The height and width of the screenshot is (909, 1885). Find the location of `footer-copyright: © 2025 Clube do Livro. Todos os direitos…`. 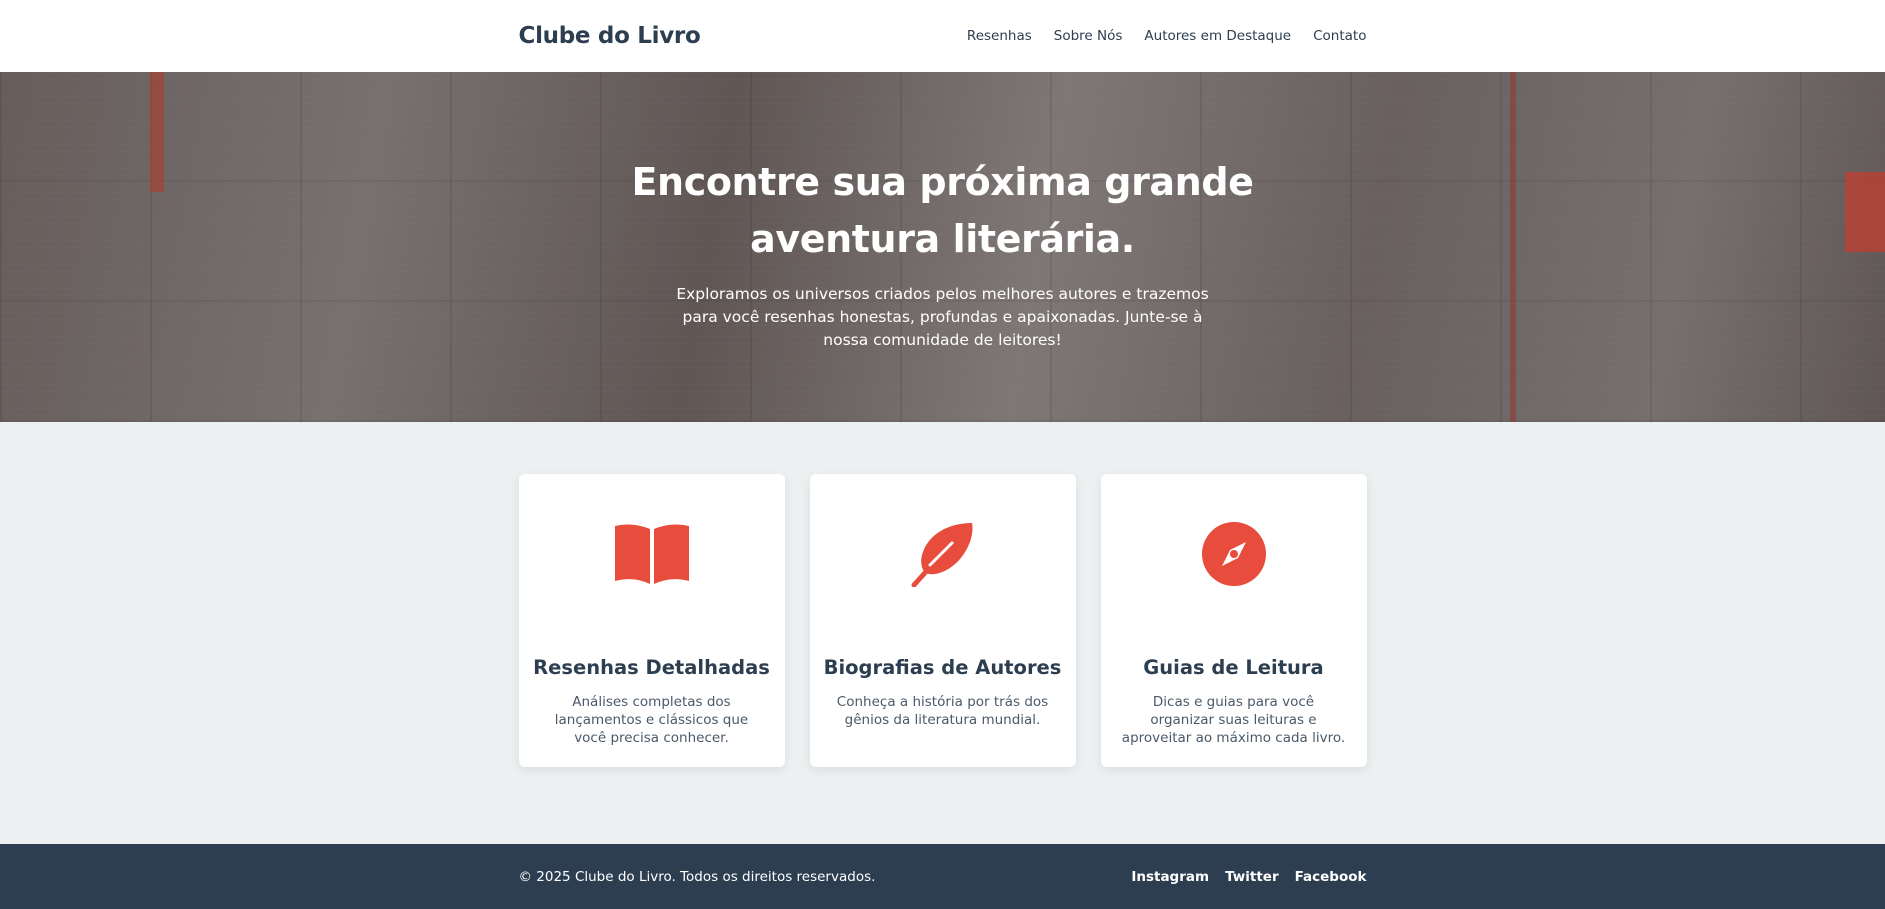

footer-copyright: © 2025 Clube do Livro. Todos os direitos… is located at coordinates (697, 876).